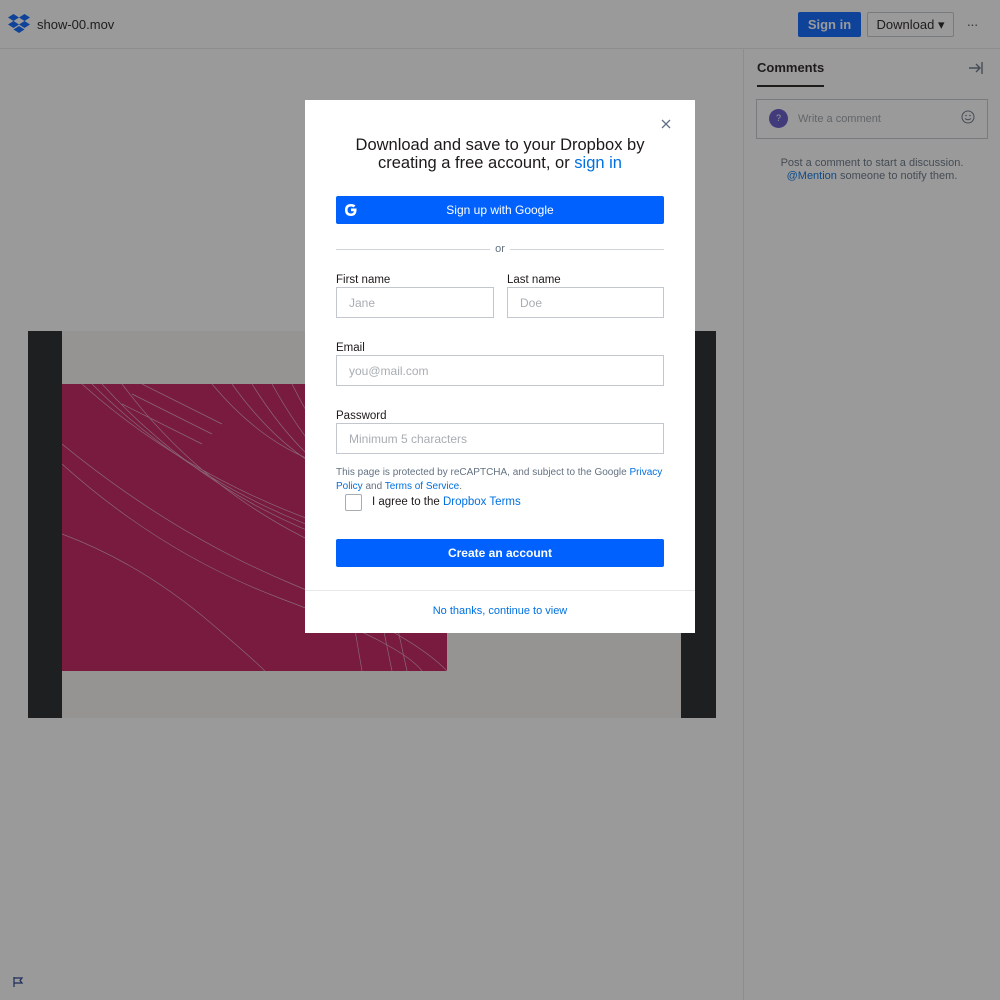 This screenshot has height=1000, width=1000. What do you see at coordinates (534, 280) in the screenshot?
I see `last-name-label: Last name` at bounding box center [534, 280].